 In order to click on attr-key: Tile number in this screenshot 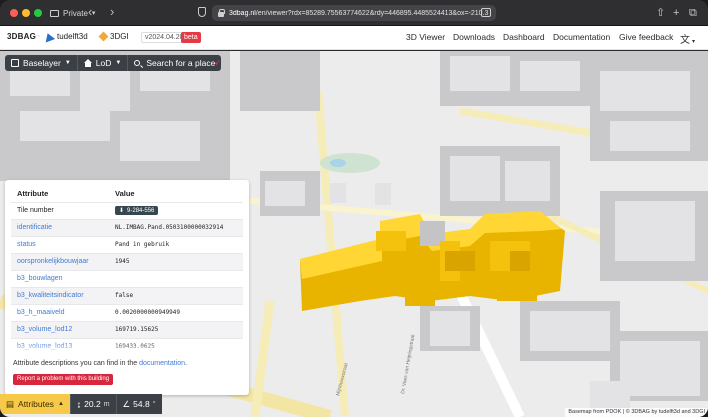, I will do `click(60, 210)`.